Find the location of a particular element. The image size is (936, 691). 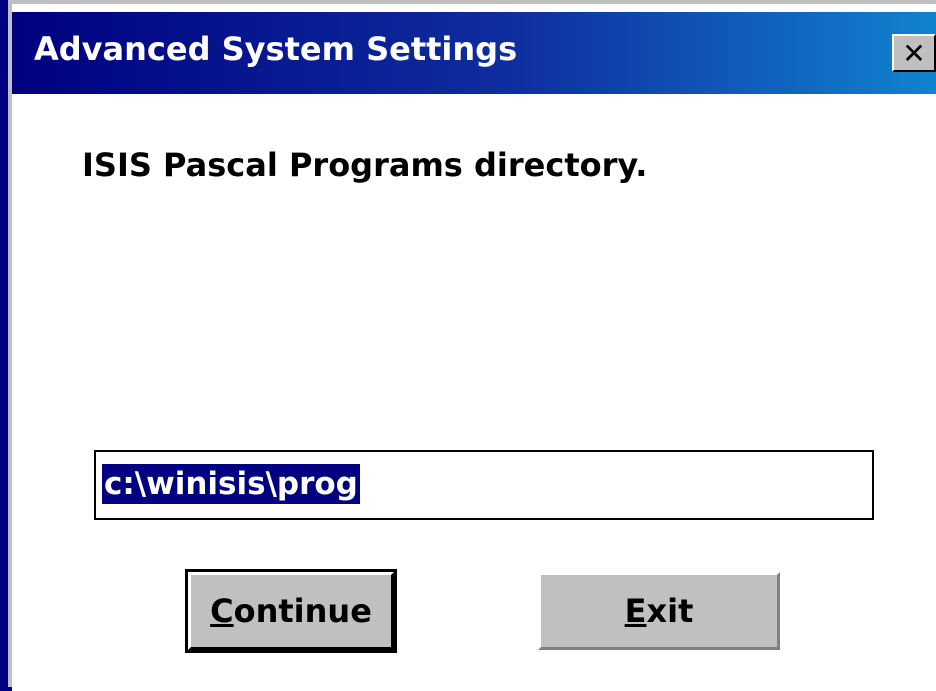

title-bar: Advanced System Settings ✕ is located at coordinates (474, 53).